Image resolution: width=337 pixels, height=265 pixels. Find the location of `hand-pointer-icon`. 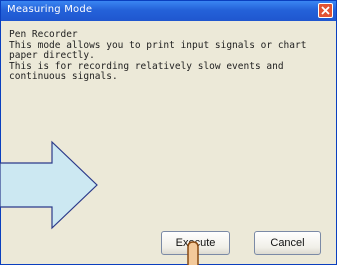

hand-pointer-icon is located at coordinates (193, 253).